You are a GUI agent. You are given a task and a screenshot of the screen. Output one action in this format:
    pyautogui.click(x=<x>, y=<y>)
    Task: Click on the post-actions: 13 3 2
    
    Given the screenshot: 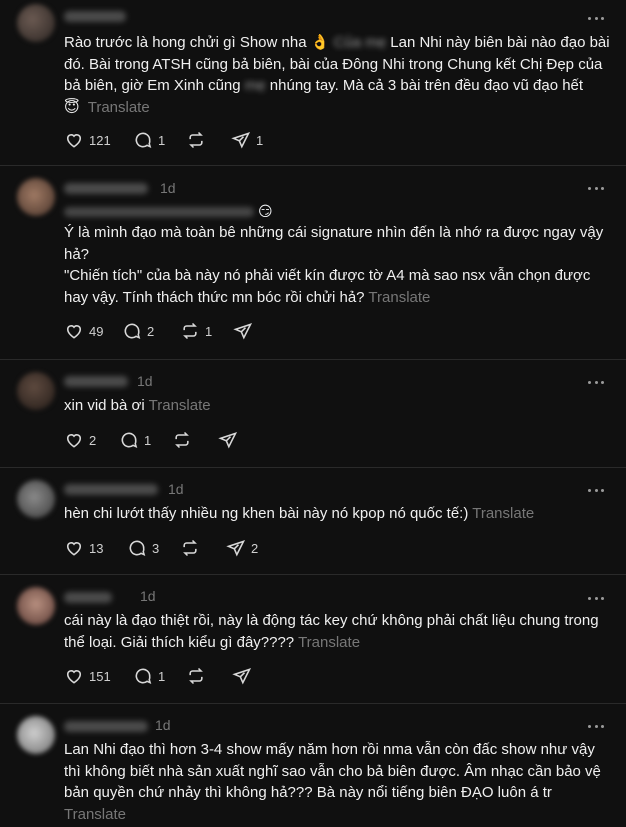 What is the action you would take?
    pyautogui.click(x=214, y=548)
    